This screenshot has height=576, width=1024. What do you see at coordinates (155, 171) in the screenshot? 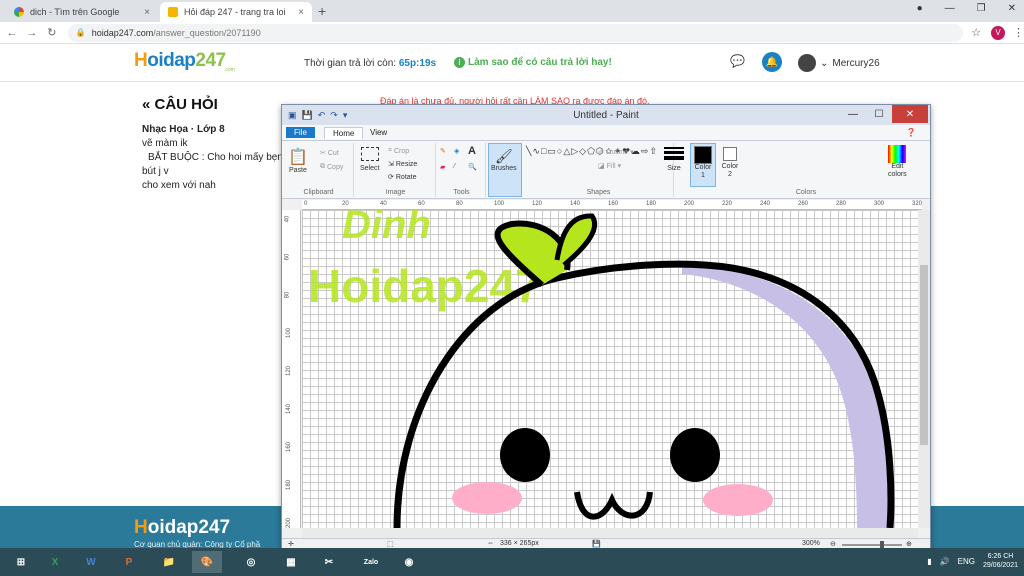
I see `question-line: bút j v` at bounding box center [155, 171].